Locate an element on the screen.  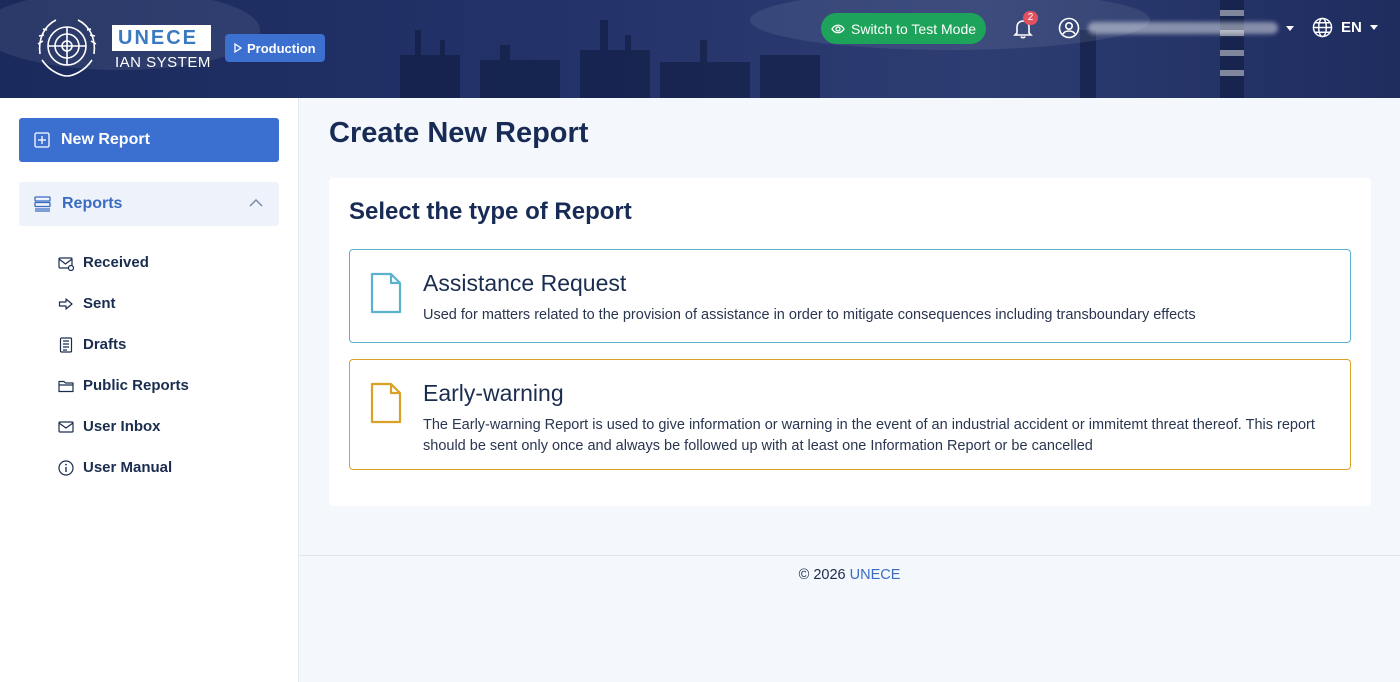
sidebar-item-public-reports: Public Reports is located at coordinates (123, 385).